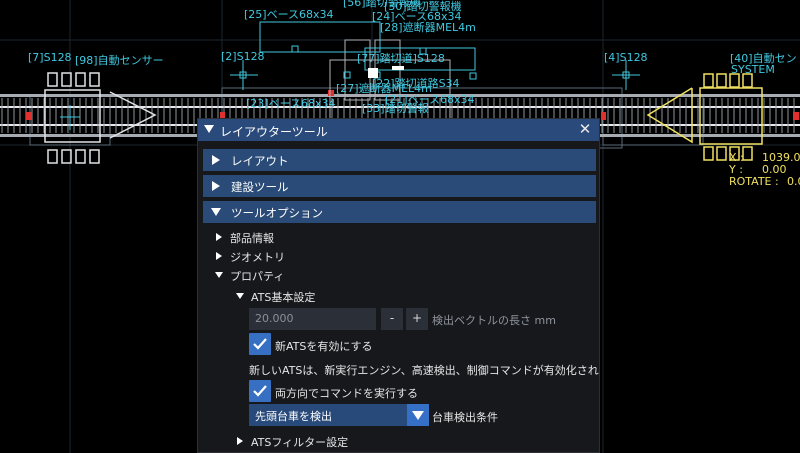  Describe the element at coordinates (312, 319) in the screenshot. I see `detect-vector-input: 20.000` at that location.